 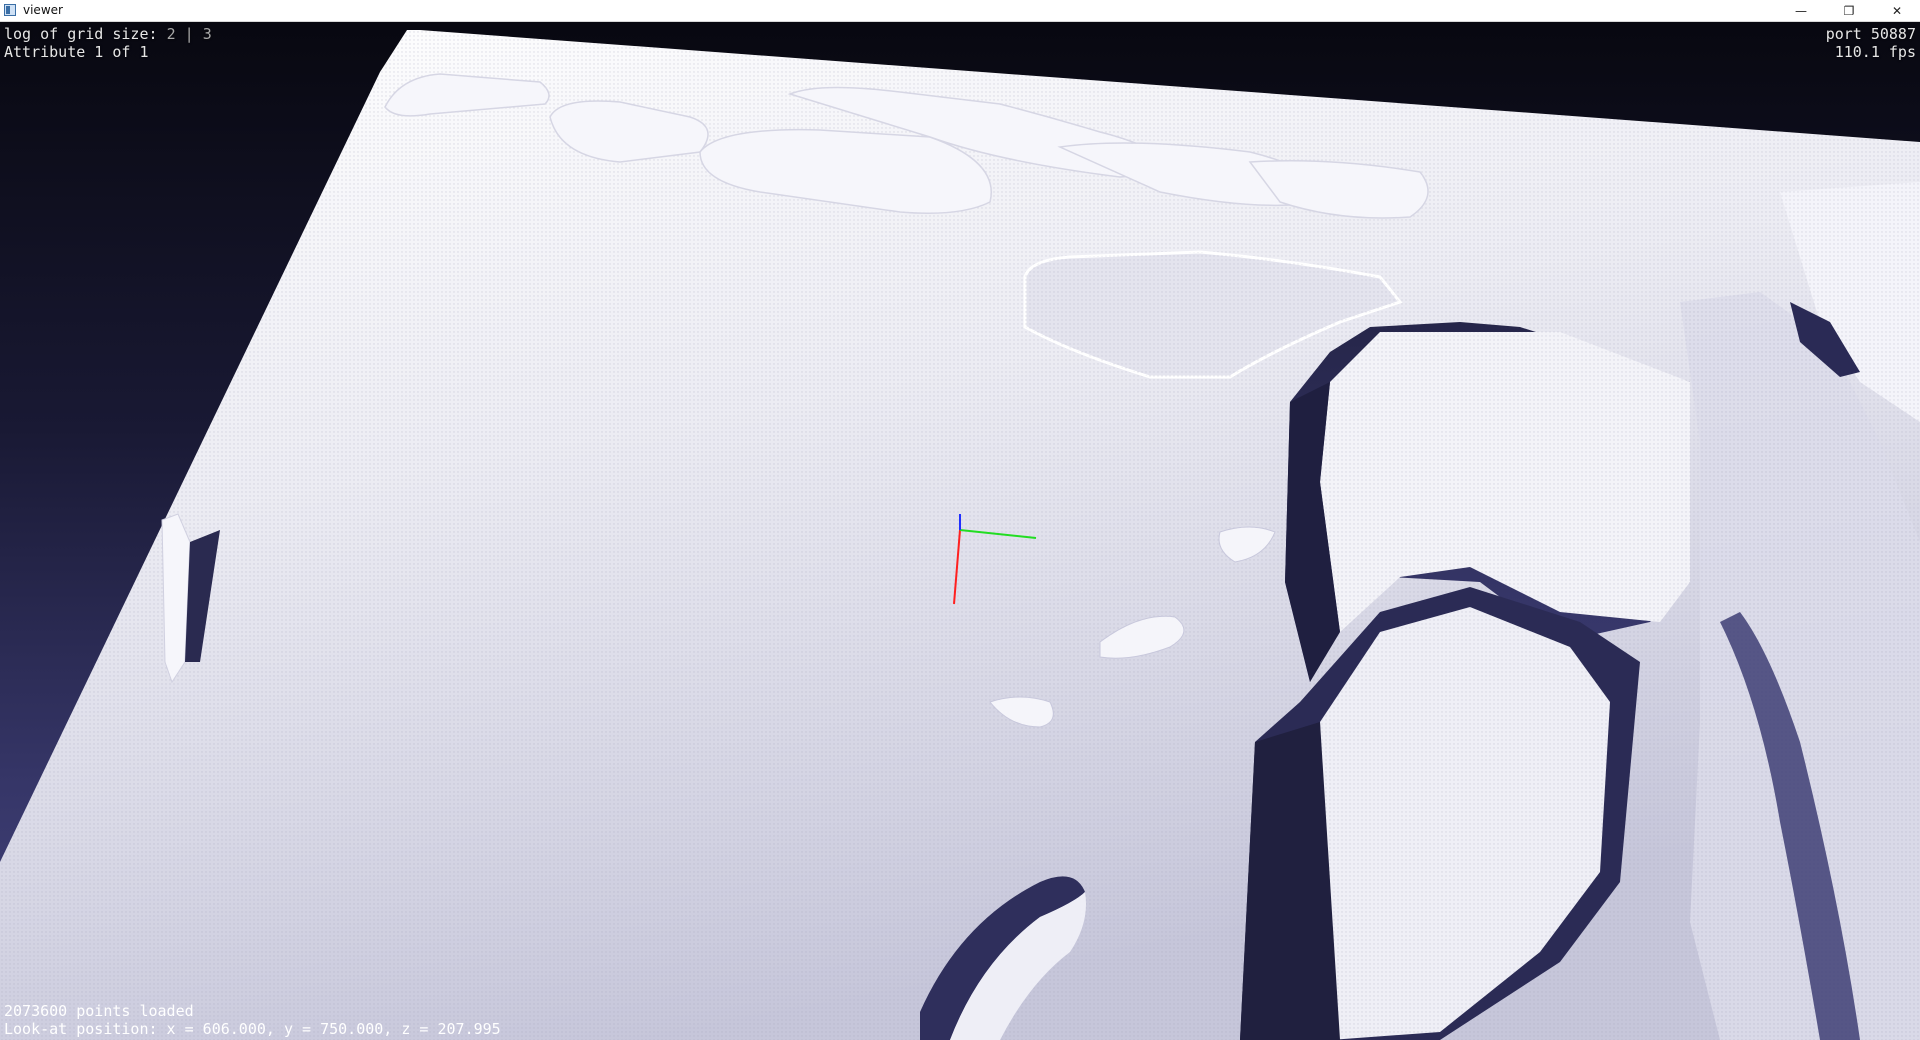 I want to click on hud-top-right: port 50887 110.1 fps, so click(x=1871, y=43).